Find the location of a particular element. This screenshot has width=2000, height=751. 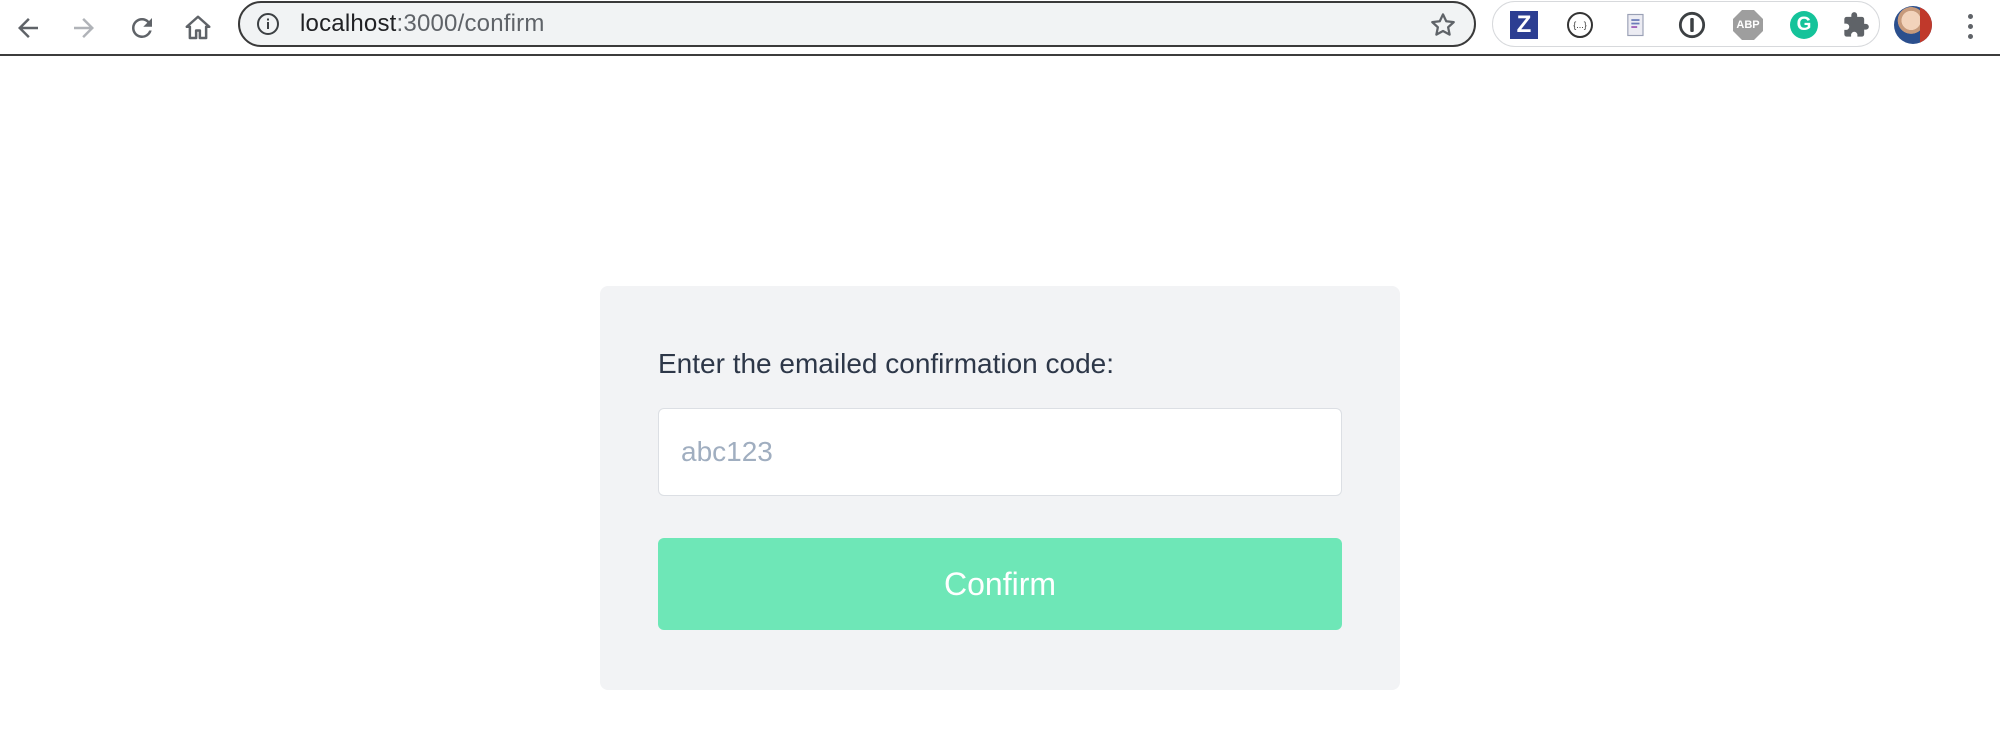

zotero-extension: Z is located at coordinates (1524, 25).